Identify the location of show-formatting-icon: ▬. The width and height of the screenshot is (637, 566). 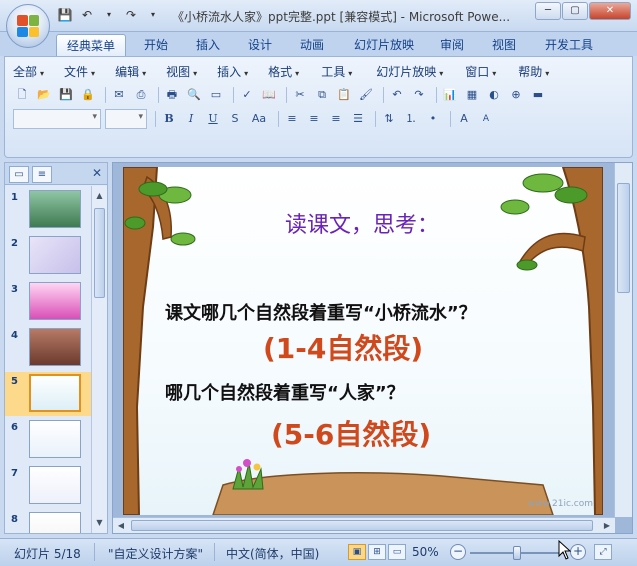
(538, 95).